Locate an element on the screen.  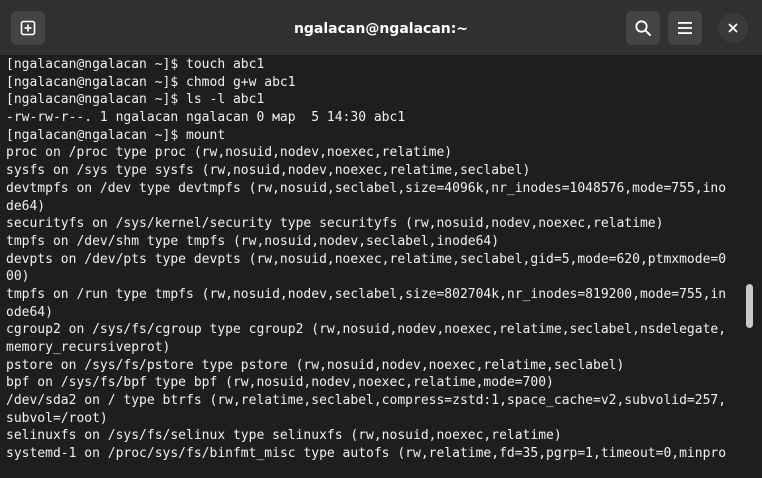
scrollbar-track is located at coordinates (753, 267).